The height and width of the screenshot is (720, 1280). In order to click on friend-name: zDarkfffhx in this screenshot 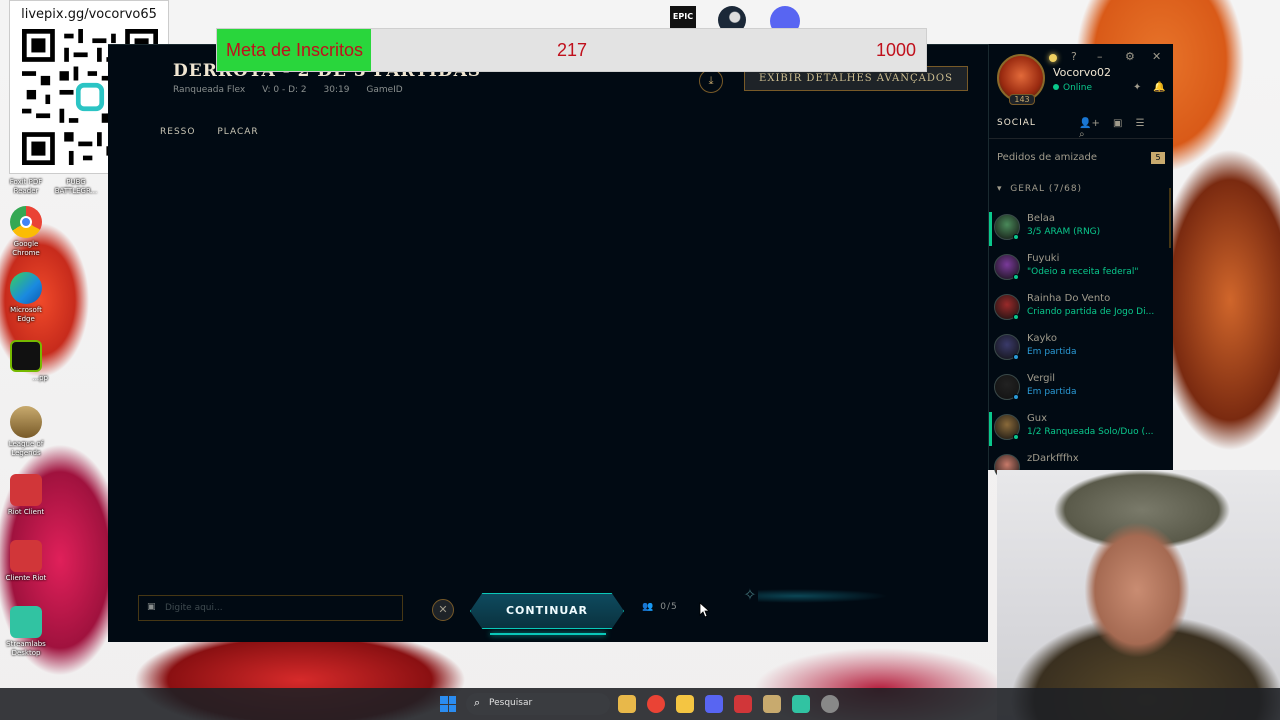, I will do `click(1053, 458)`.